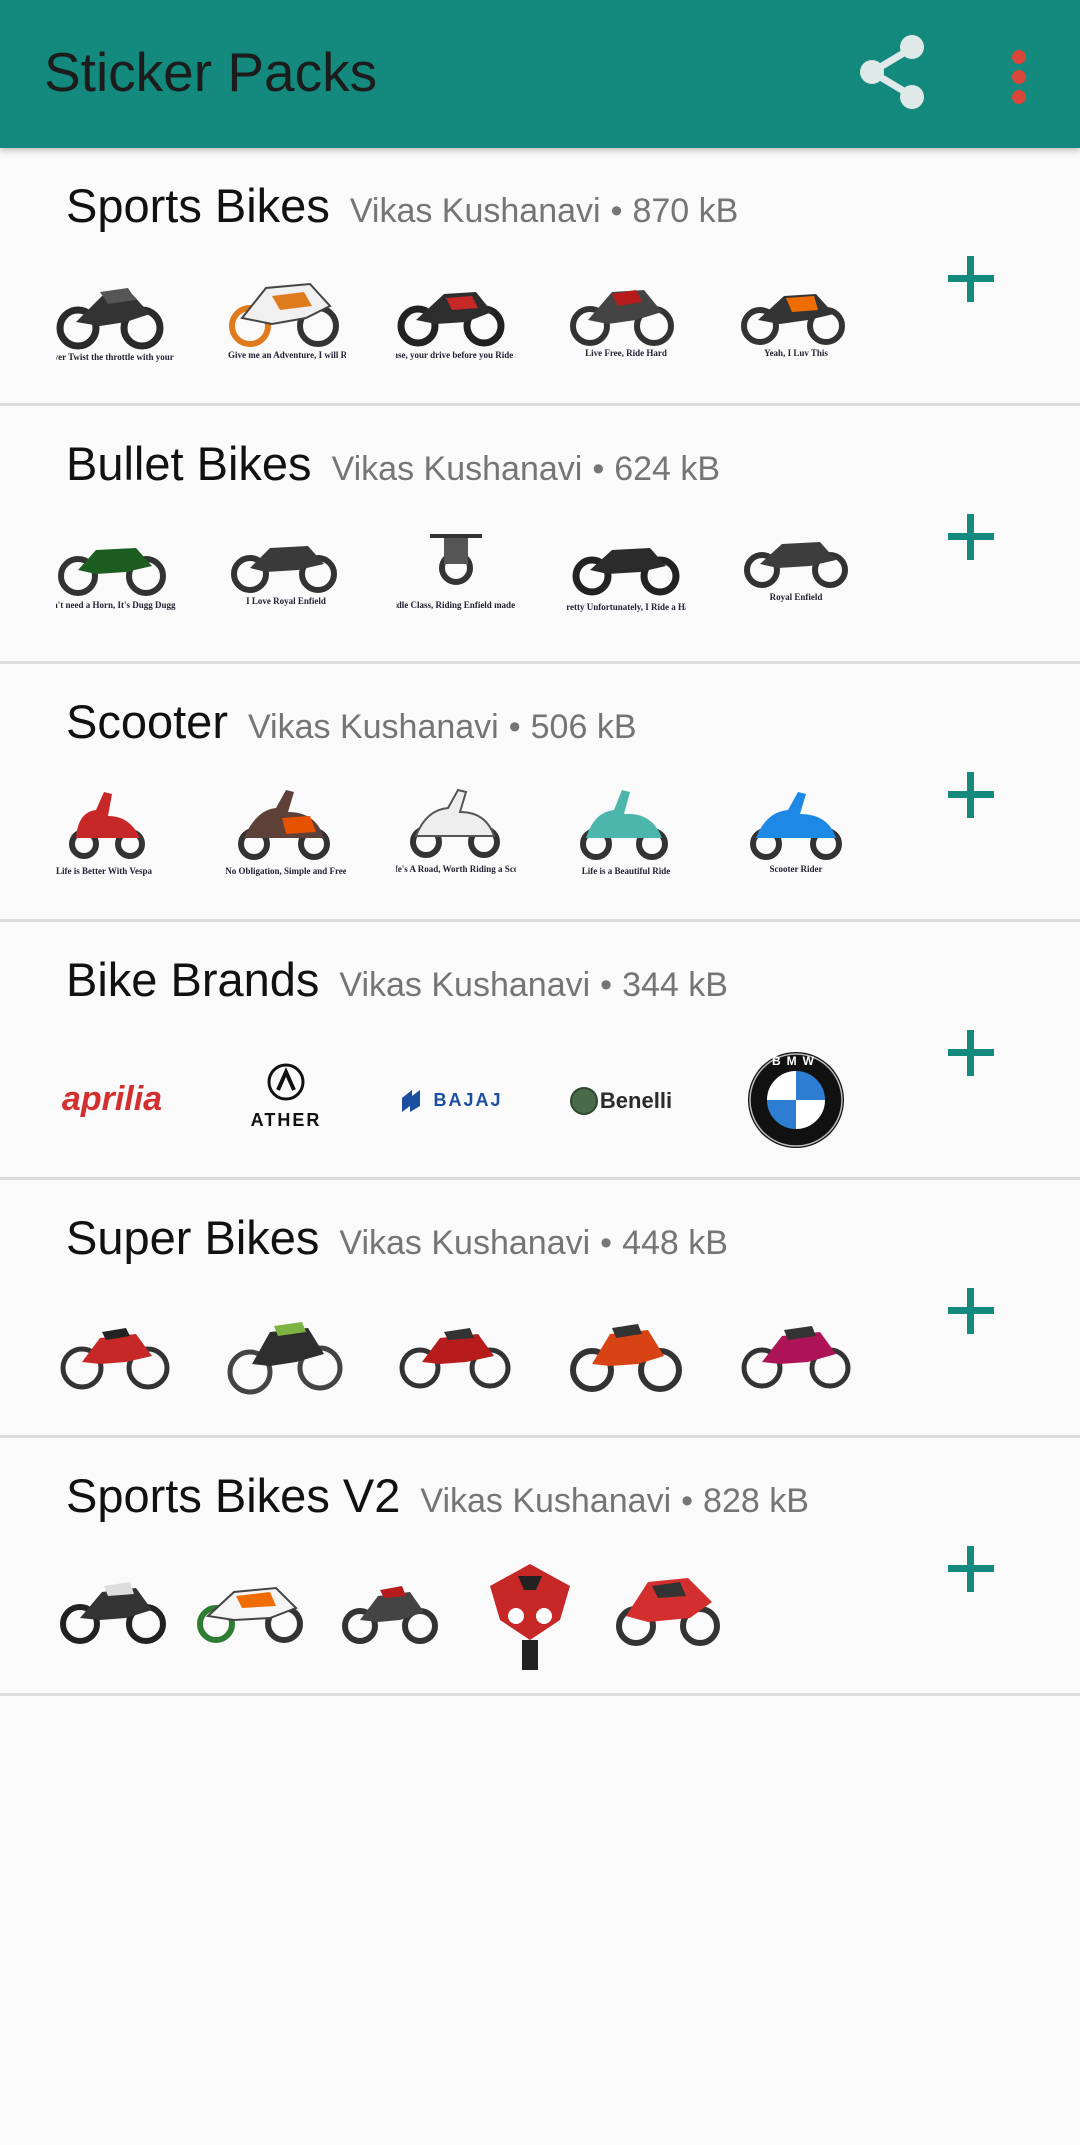  I want to click on sticker-thumbnail: aprilia, so click(116, 1099).